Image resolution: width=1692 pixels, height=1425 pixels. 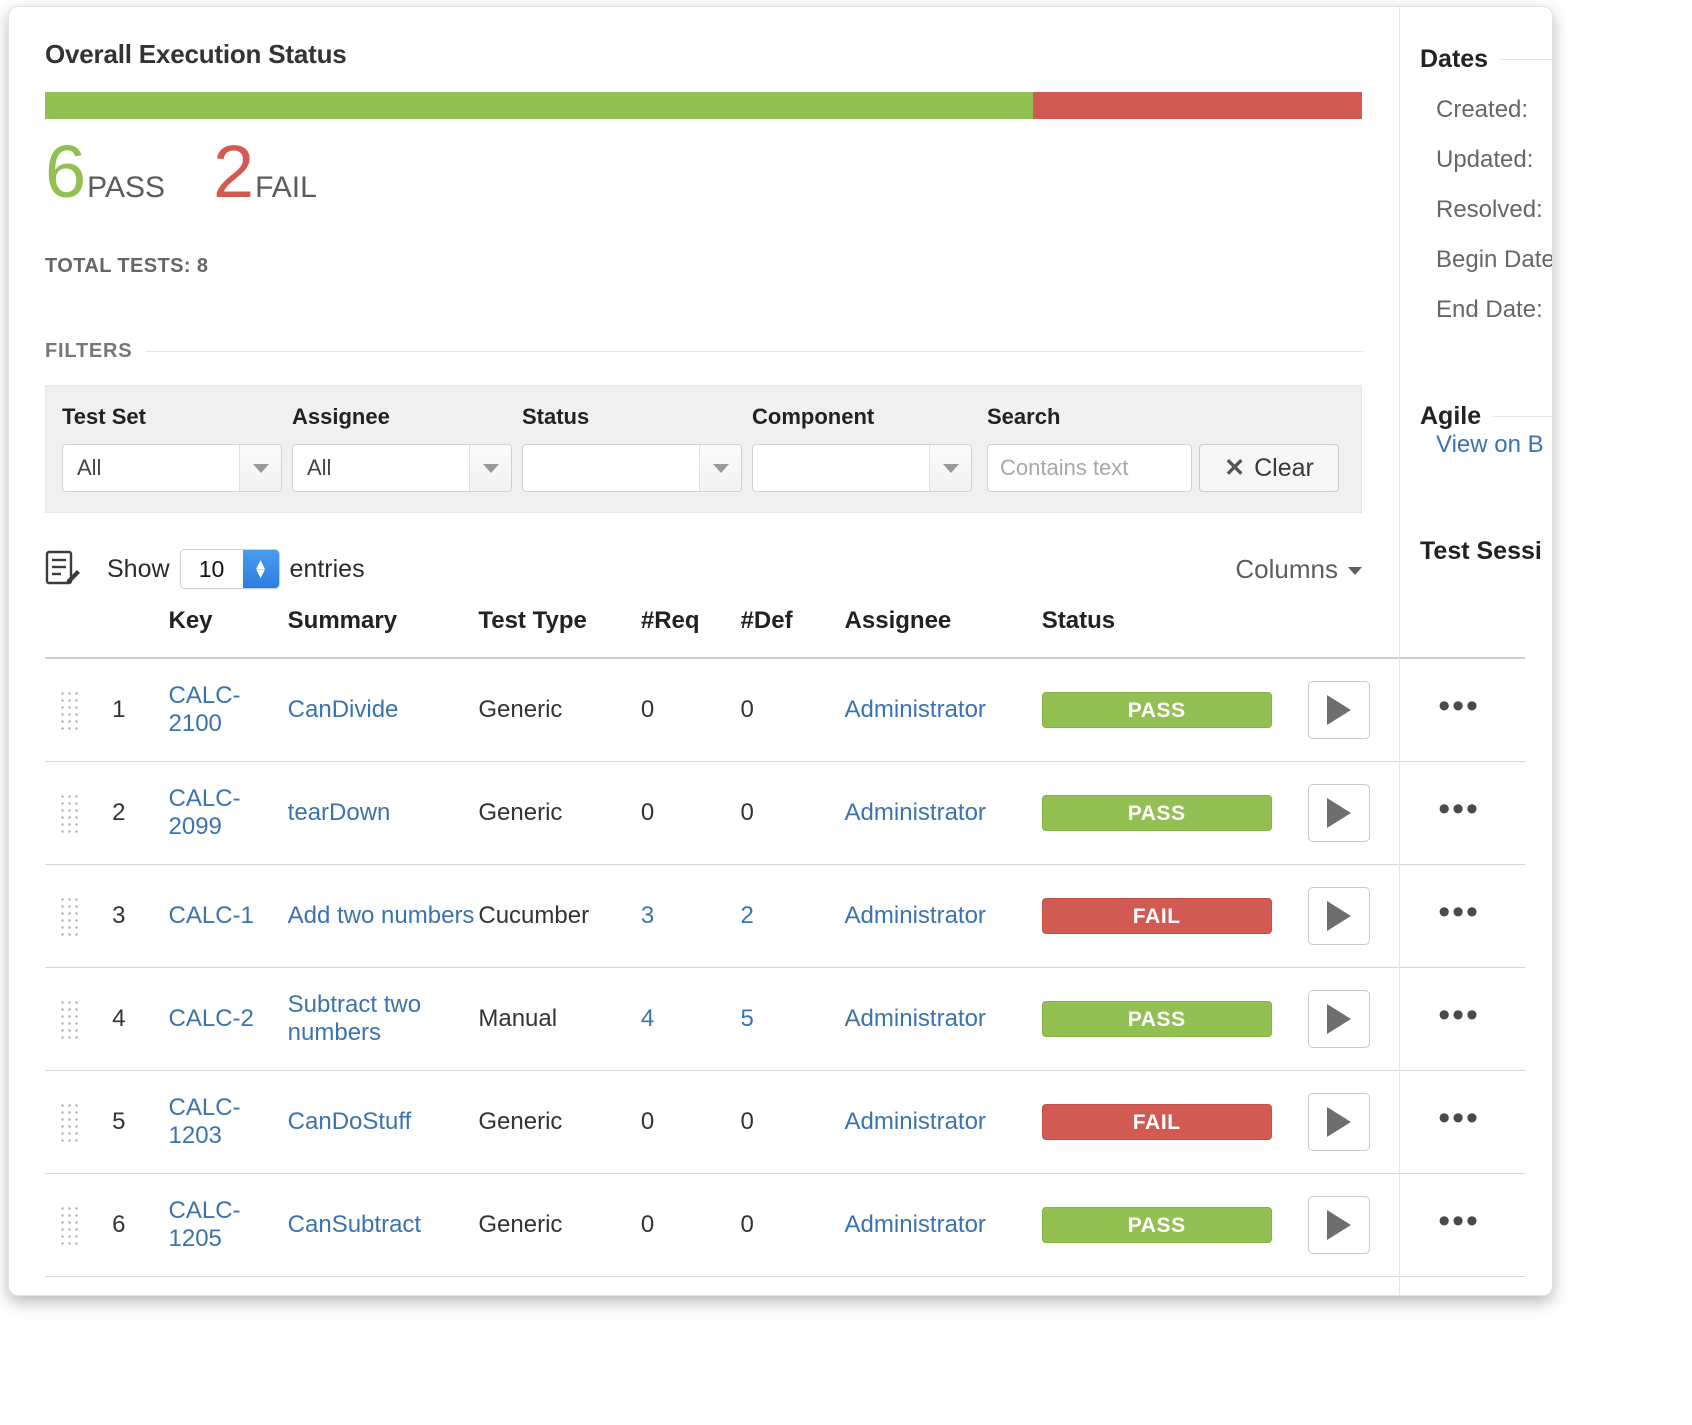 I want to click on header-req: #Req, so click(x=690, y=633).